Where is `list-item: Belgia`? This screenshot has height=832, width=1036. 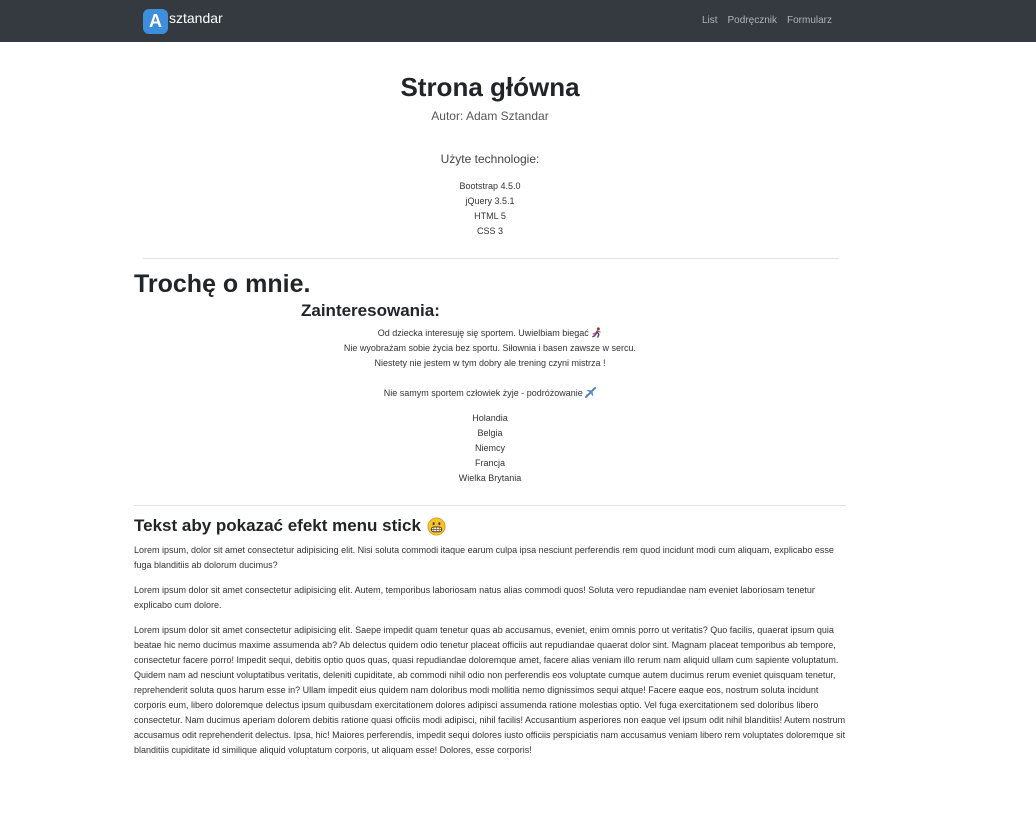
list-item: Belgia is located at coordinates (490, 433).